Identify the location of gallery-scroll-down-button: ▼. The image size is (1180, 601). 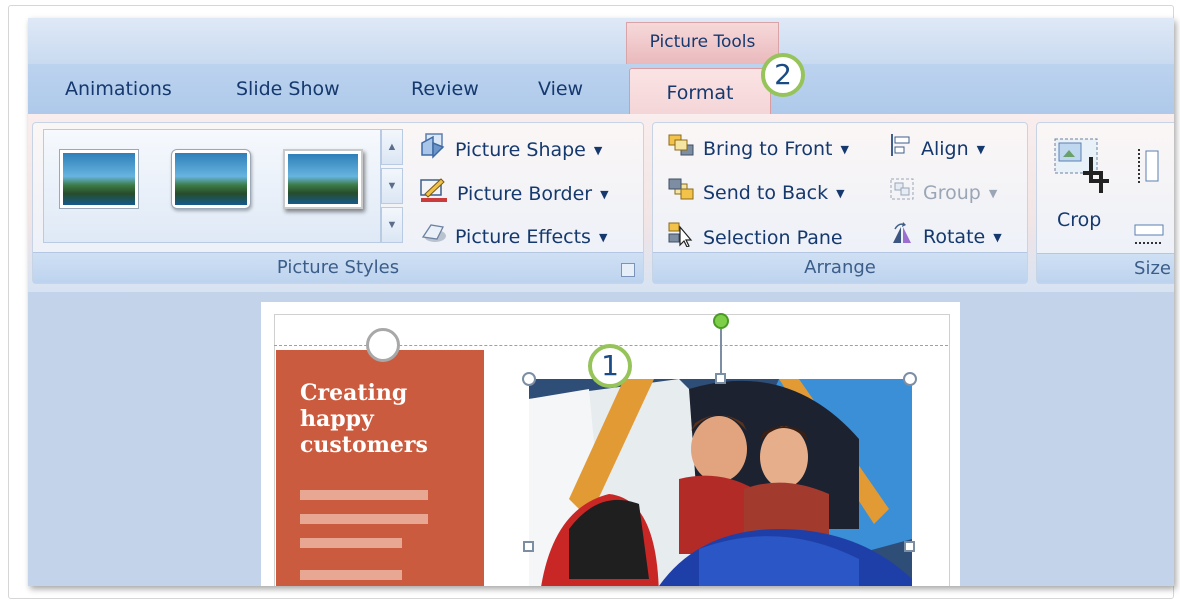
(392, 186).